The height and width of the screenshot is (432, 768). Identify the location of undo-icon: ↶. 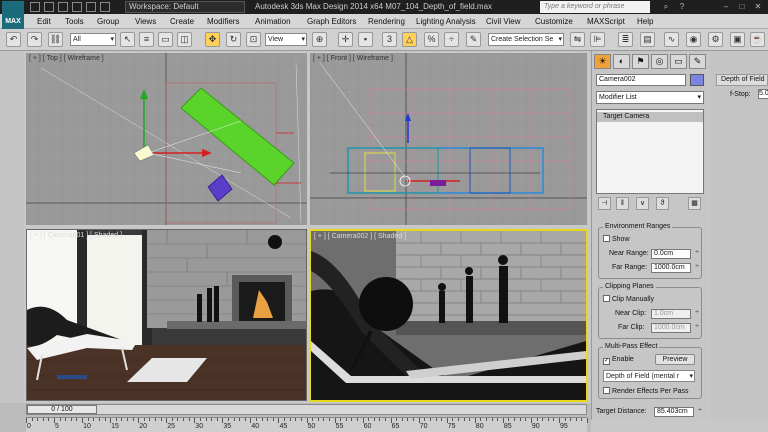
(13, 39).